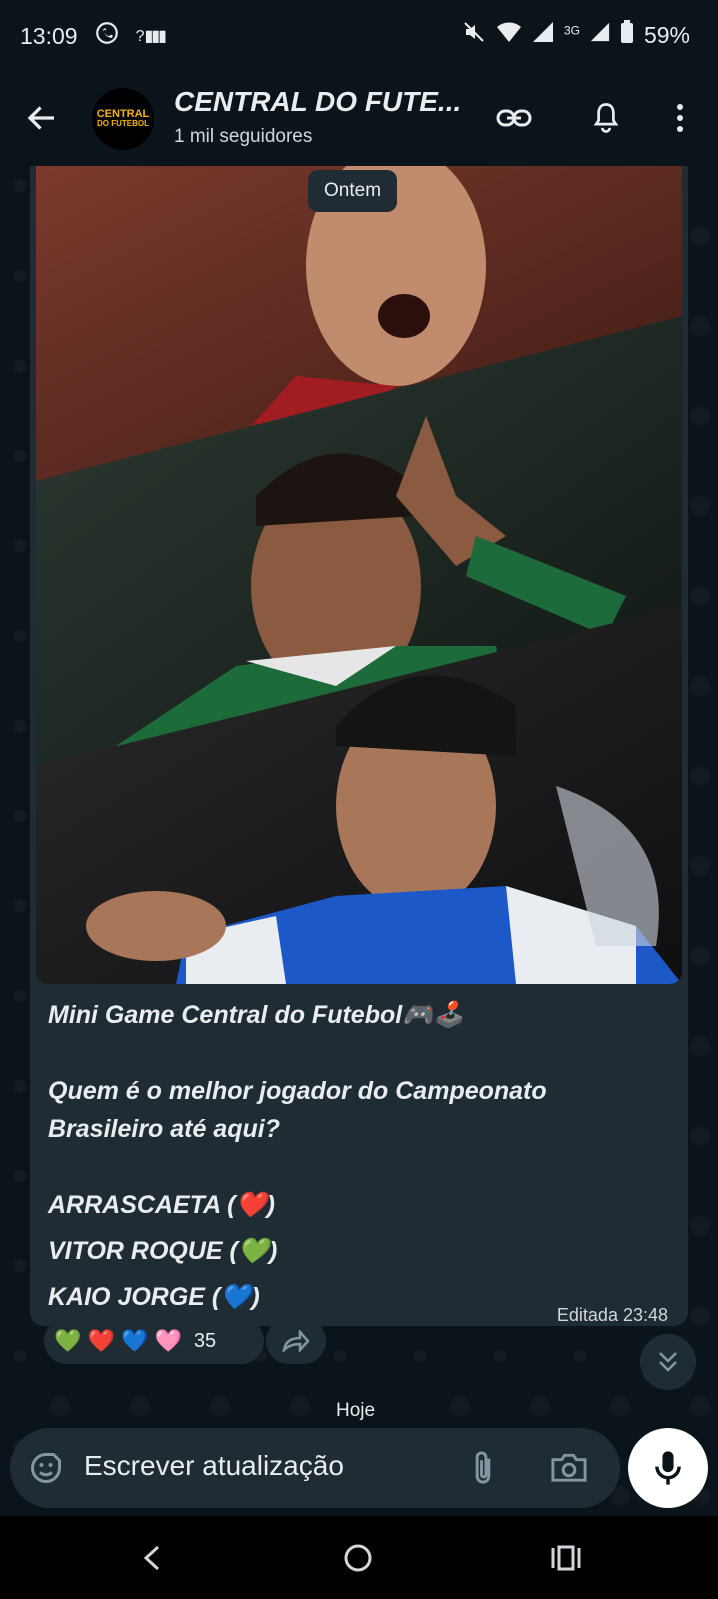 The width and height of the screenshot is (718, 1599). I want to click on message-title: Mini Game Central do Futebol🎮🕹️, so click(256, 1015).